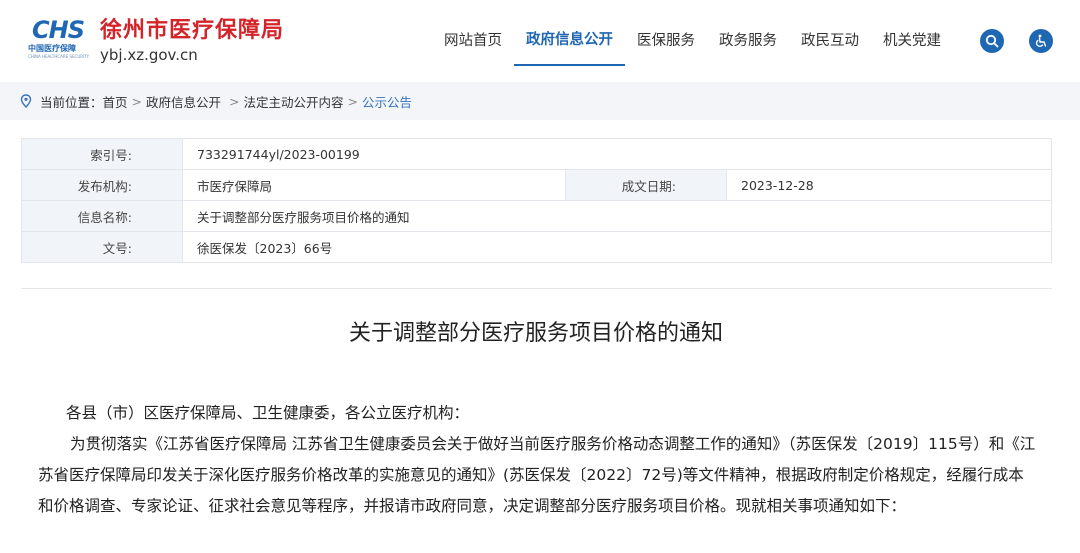 This screenshot has width=1080, height=553. Describe the element at coordinates (912, 33) in the screenshot. I see `nav-party: 机关党建` at that location.